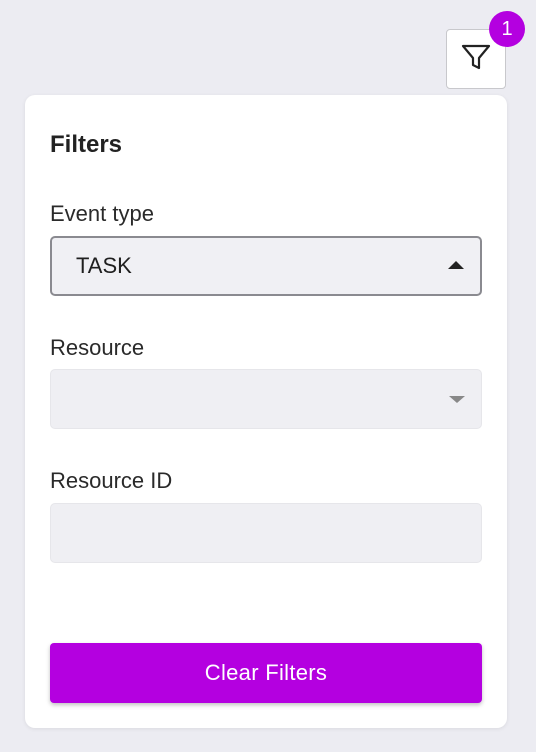 The image size is (536, 752). Describe the element at coordinates (457, 399) in the screenshot. I see `caret-down-icon` at that location.